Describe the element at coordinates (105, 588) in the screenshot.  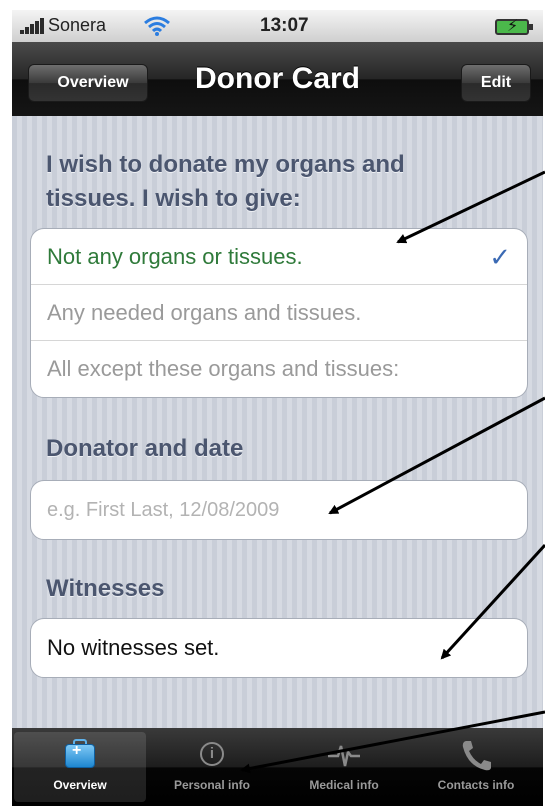
I see `witnesses-section-header: Witnesses` at that location.